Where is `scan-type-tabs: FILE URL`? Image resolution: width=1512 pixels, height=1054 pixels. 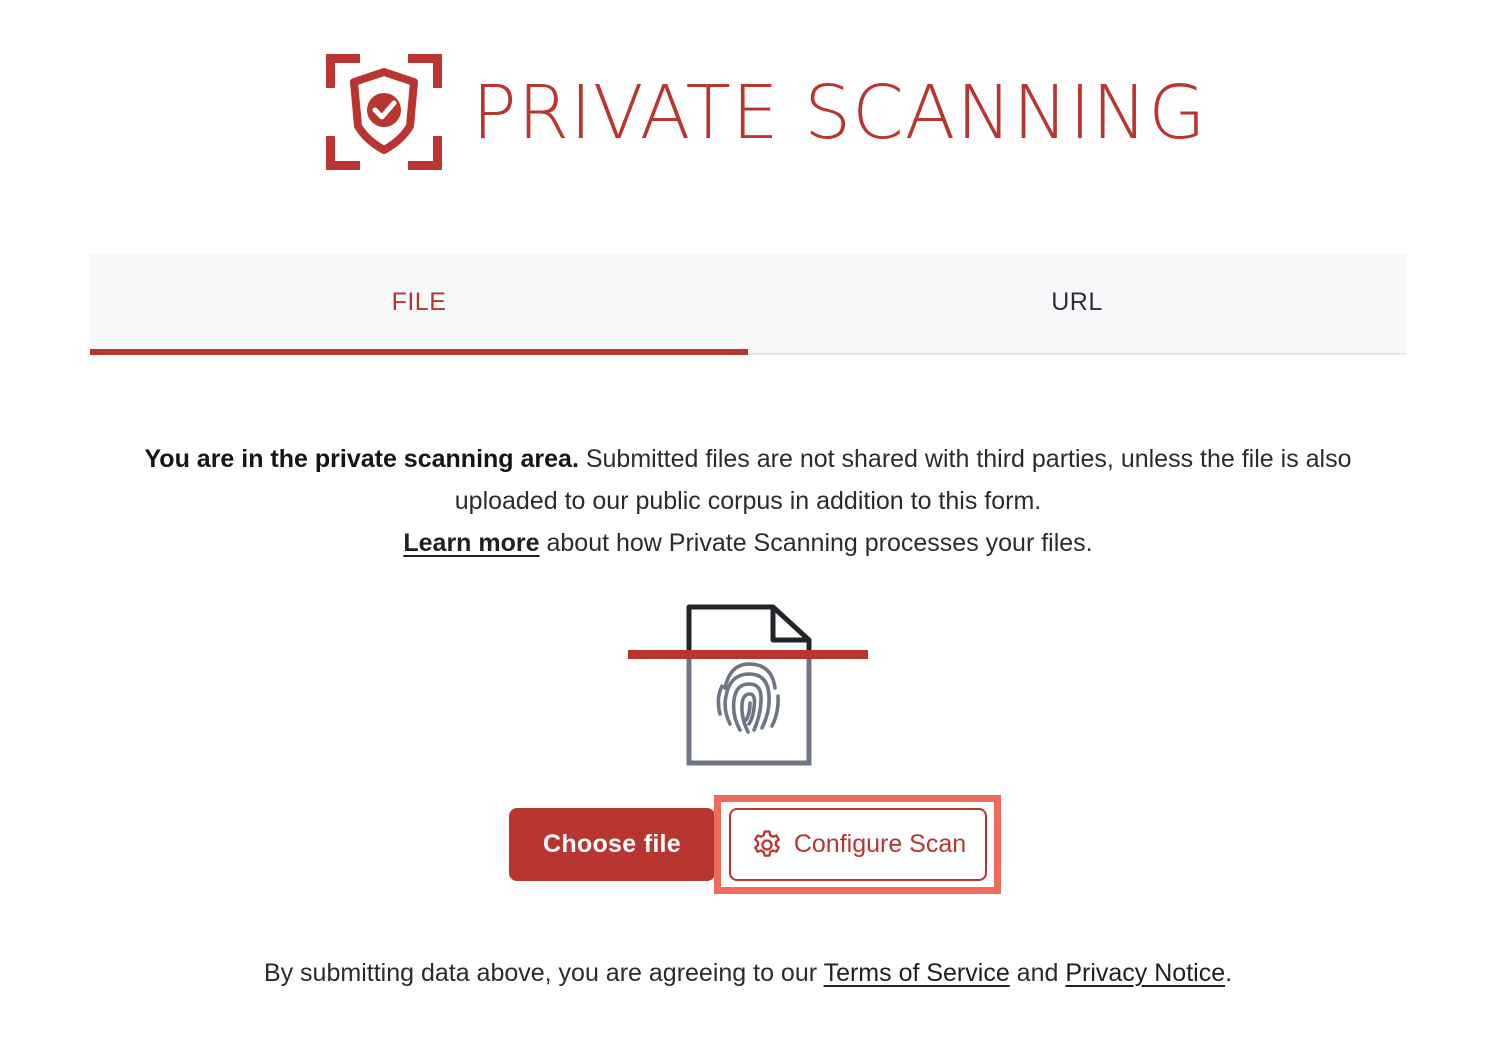
scan-type-tabs: FILE URL is located at coordinates (748, 304).